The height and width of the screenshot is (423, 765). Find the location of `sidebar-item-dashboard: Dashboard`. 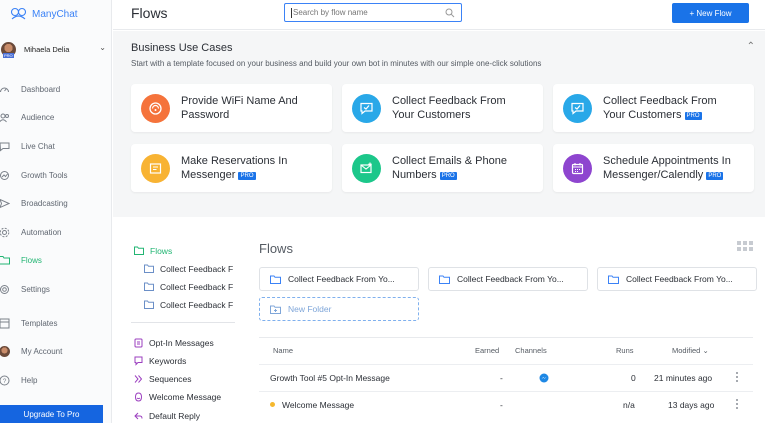

sidebar-item-dashboard: Dashboard is located at coordinates (56, 89).